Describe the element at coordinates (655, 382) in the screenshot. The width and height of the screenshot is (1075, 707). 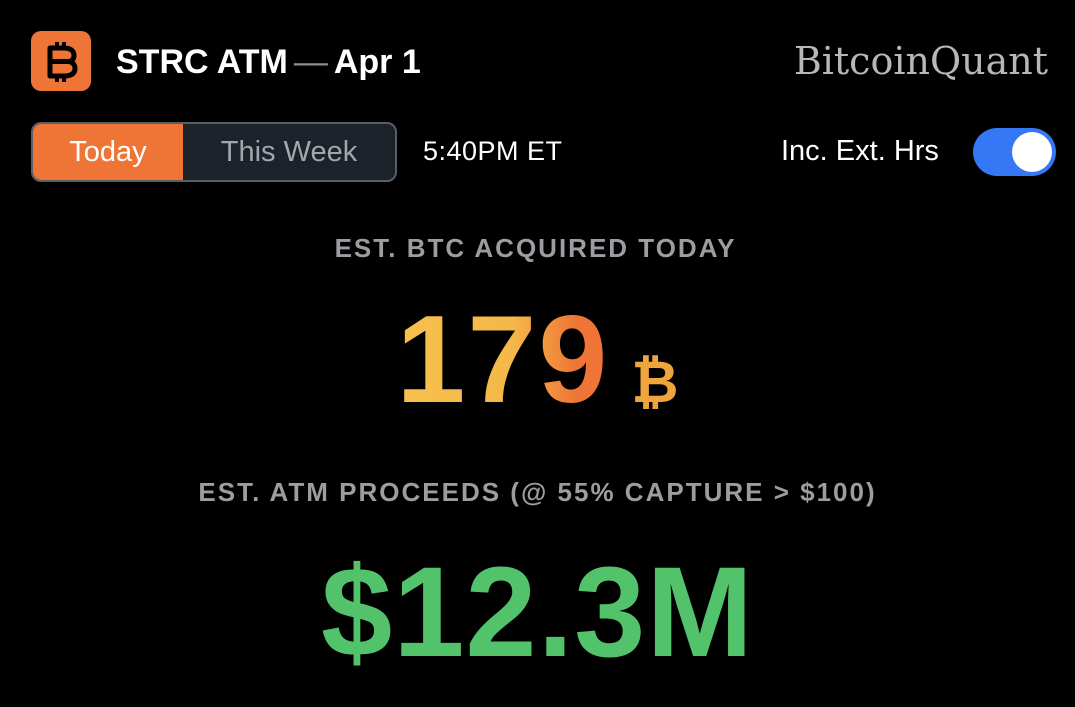
I see `bitcoin-symbol-icon: ₿` at that location.